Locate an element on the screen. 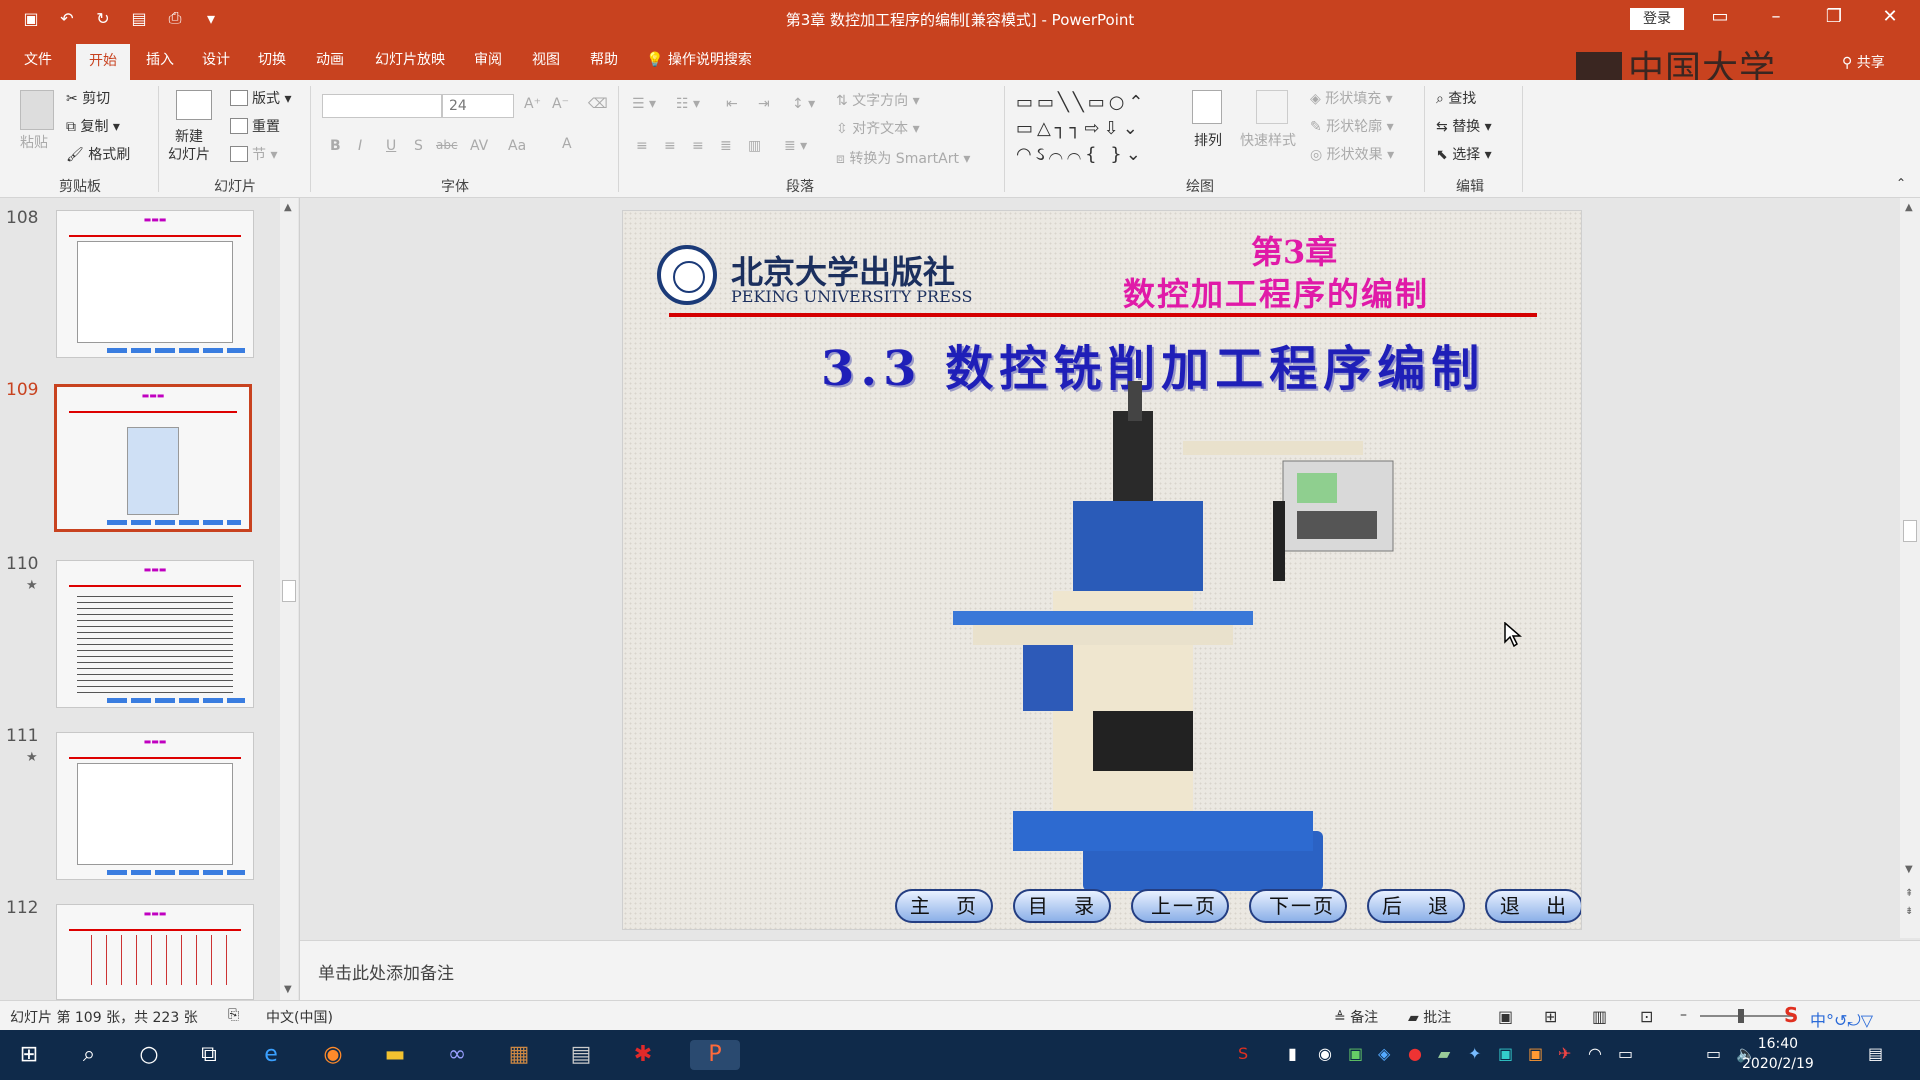 The width and height of the screenshot is (1920, 1080). notes-toggle: ≜ 备注 is located at coordinates (1356, 1017).